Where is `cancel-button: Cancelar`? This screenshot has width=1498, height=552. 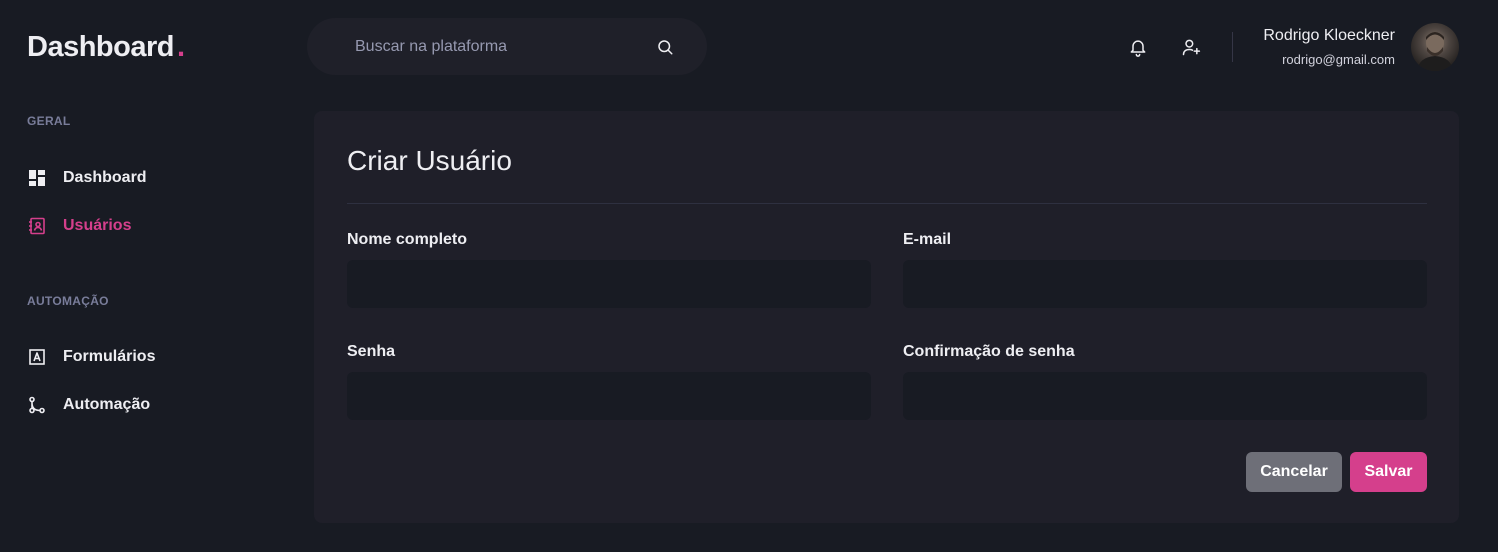
cancel-button: Cancelar is located at coordinates (1294, 472).